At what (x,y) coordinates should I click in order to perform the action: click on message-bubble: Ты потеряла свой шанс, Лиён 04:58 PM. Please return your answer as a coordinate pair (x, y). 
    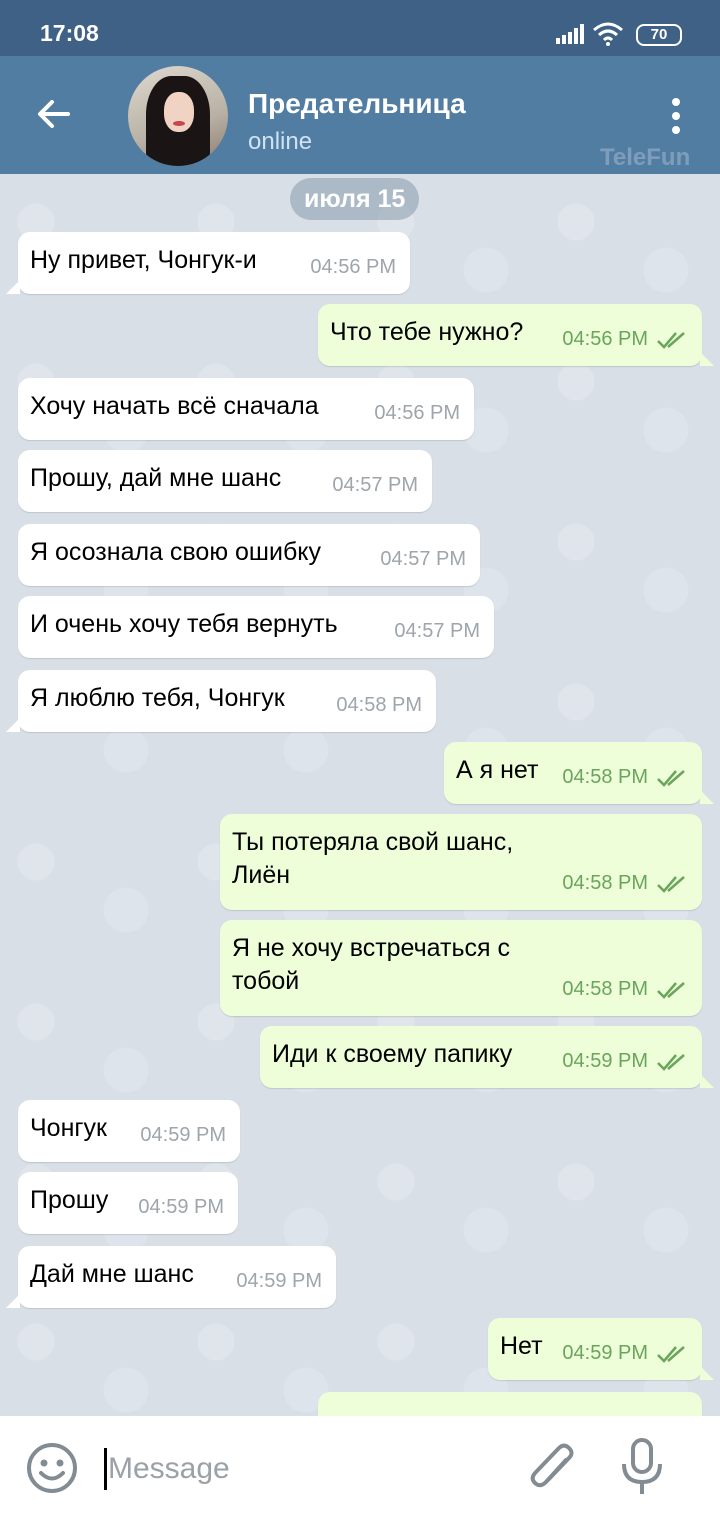
    Looking at the image, I should click on (461, 862).